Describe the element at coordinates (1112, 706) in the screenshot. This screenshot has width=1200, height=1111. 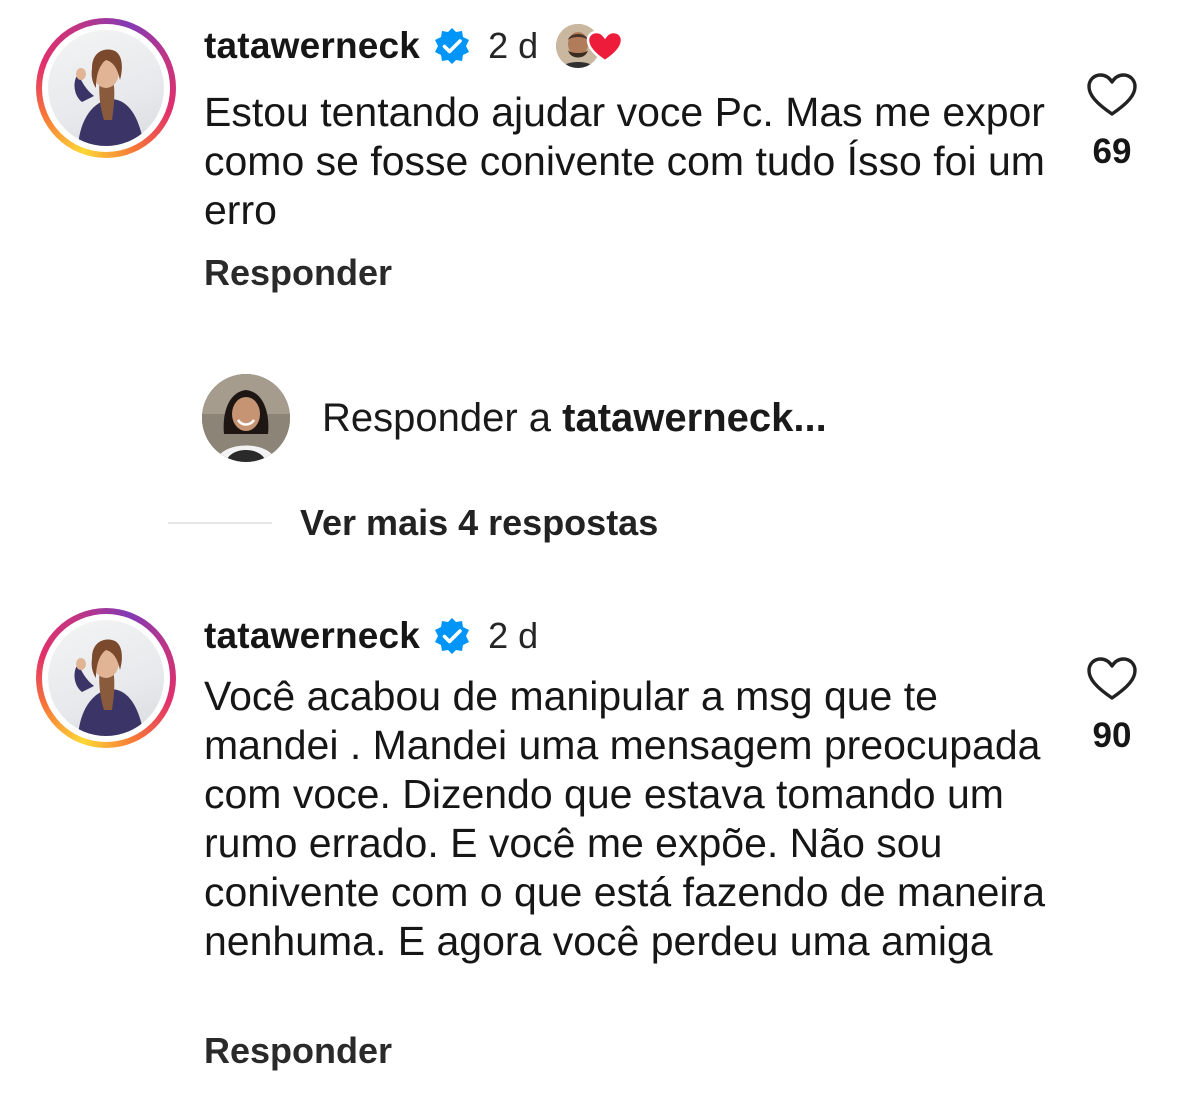
I see `like-column: 90` at that location.